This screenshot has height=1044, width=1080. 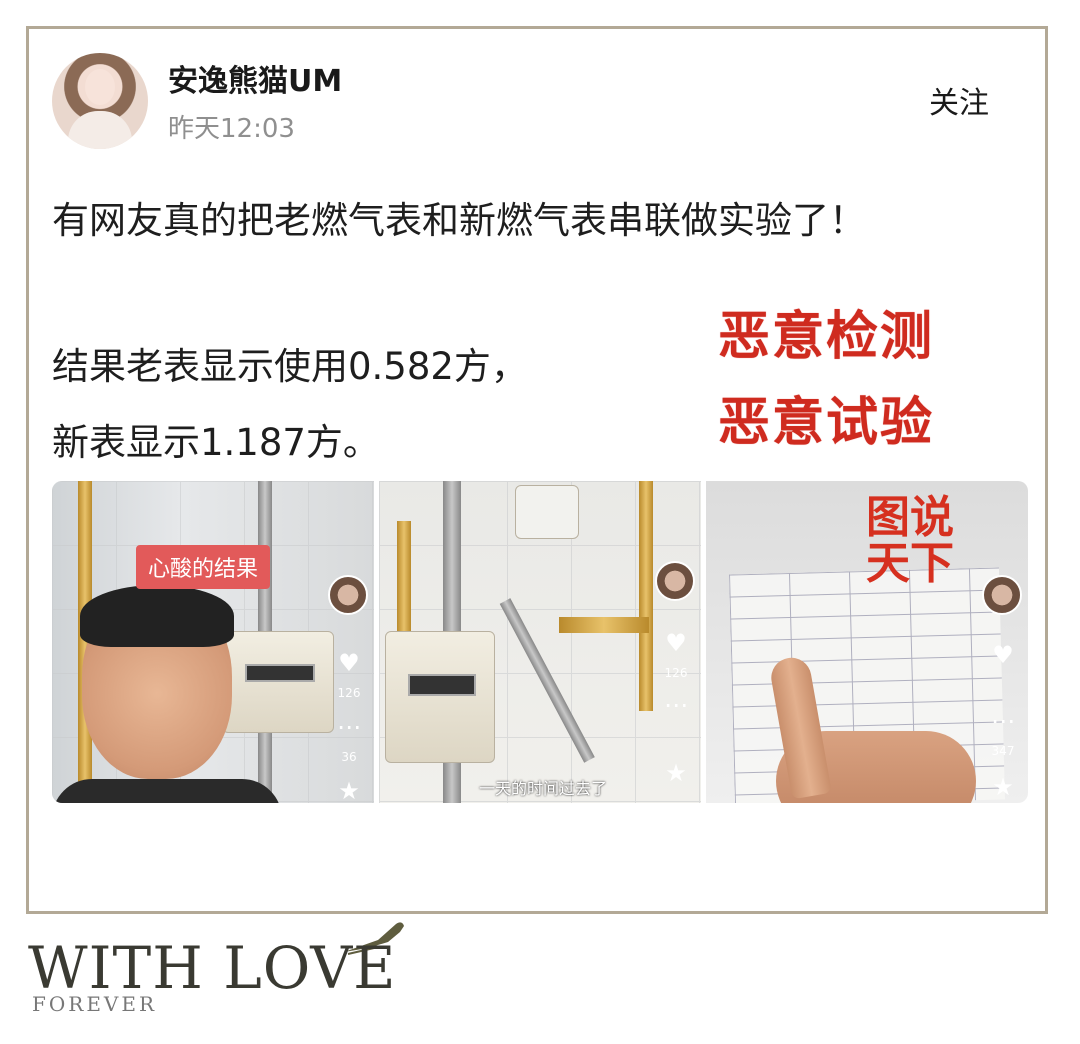 What do you see at coordinates (646, 596) in the screenshot?
I see `gas-pipe-right` at bounding box center [646, 596].